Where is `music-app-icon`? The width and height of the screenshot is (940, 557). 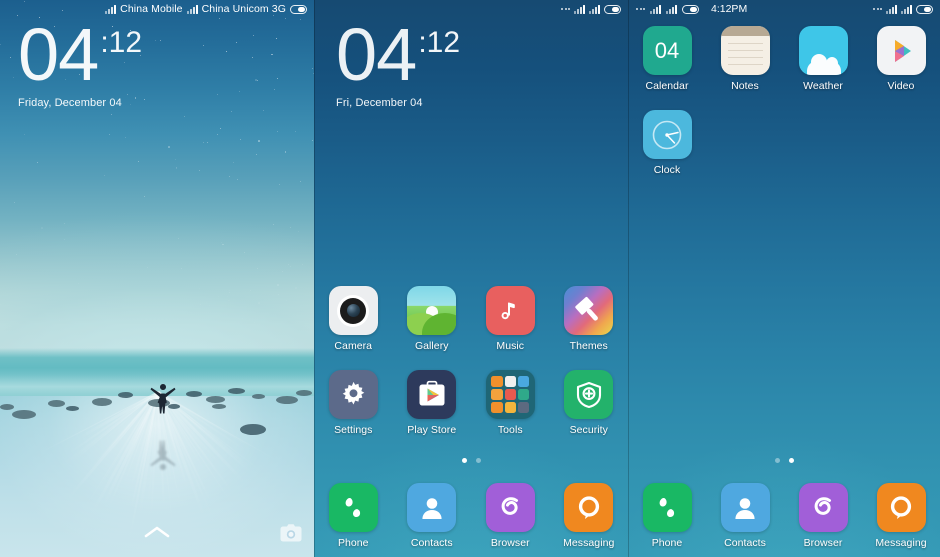 music-app-icon is located at coordinates (510, 310).